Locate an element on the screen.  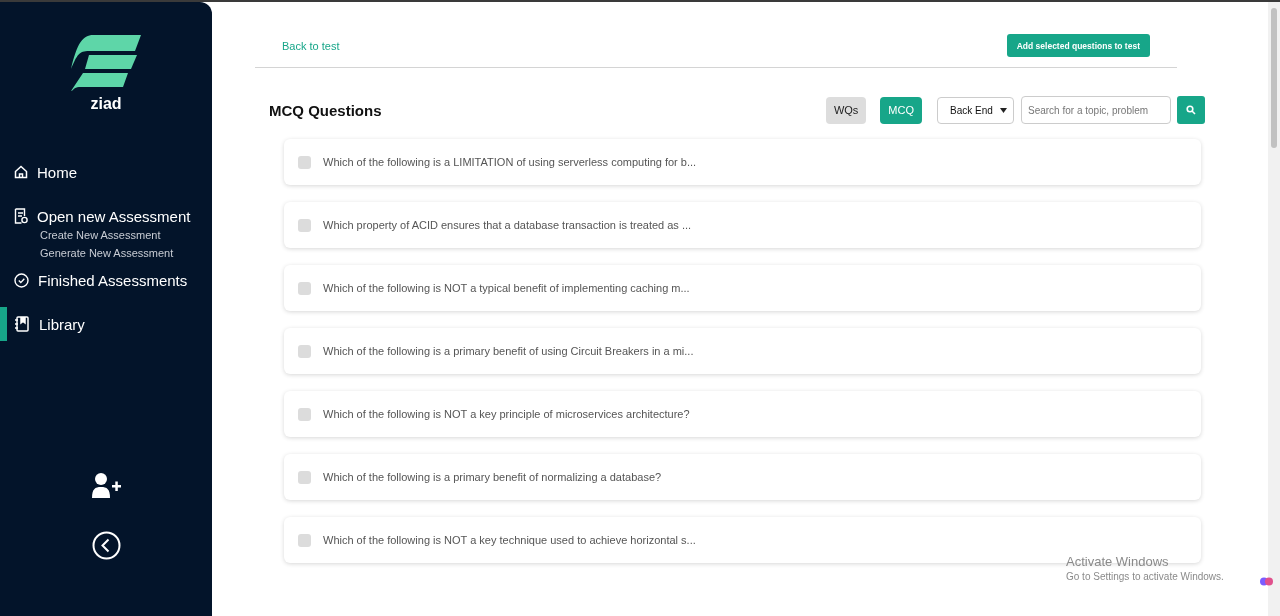
nav-item: Home is located at coordinates (106, 172).